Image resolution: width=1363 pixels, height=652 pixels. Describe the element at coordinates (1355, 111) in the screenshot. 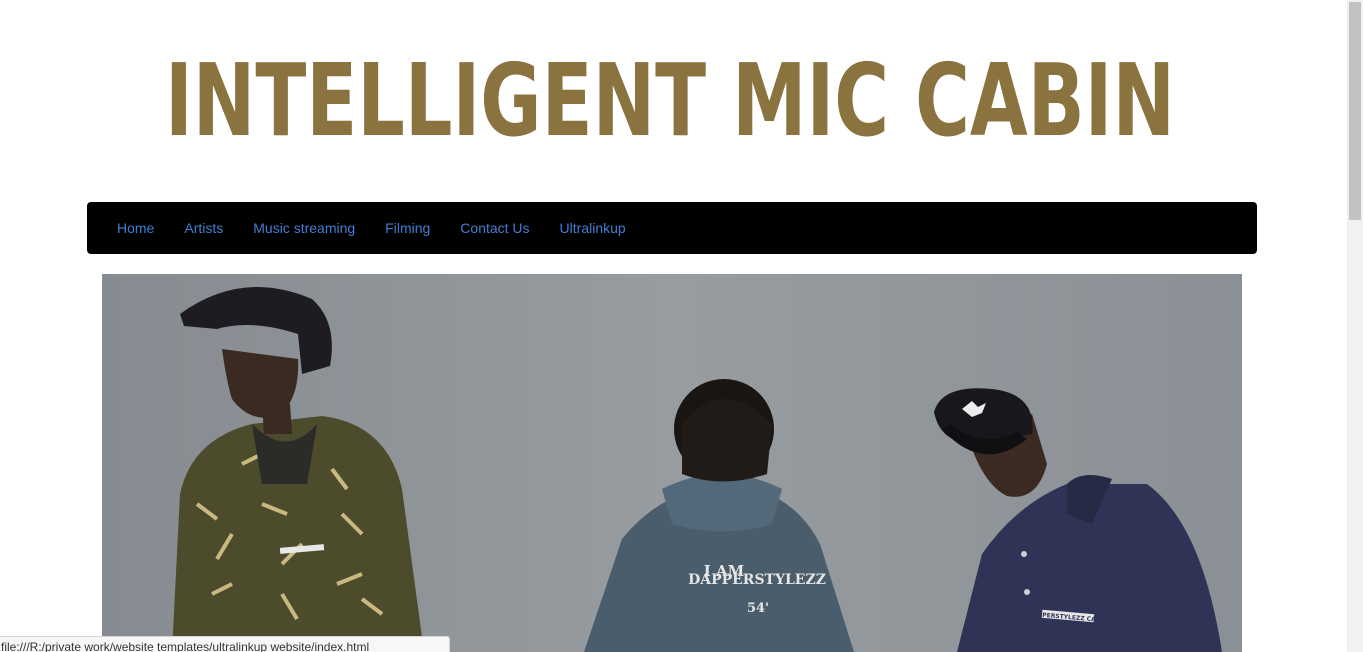

I see `scrollbar-thumb` at that location.